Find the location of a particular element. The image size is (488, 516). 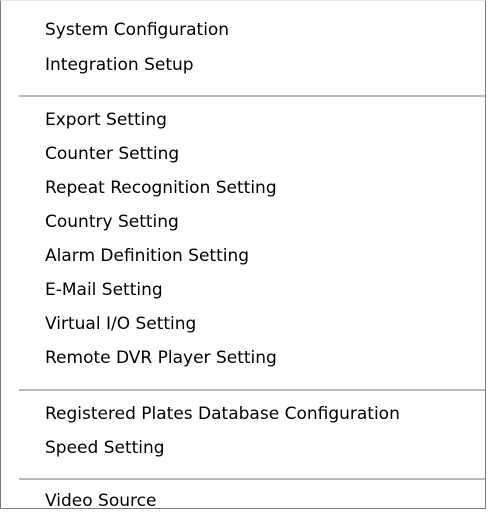

menu-item-country-setting: Country Setting is located at coordinates (112, 222).